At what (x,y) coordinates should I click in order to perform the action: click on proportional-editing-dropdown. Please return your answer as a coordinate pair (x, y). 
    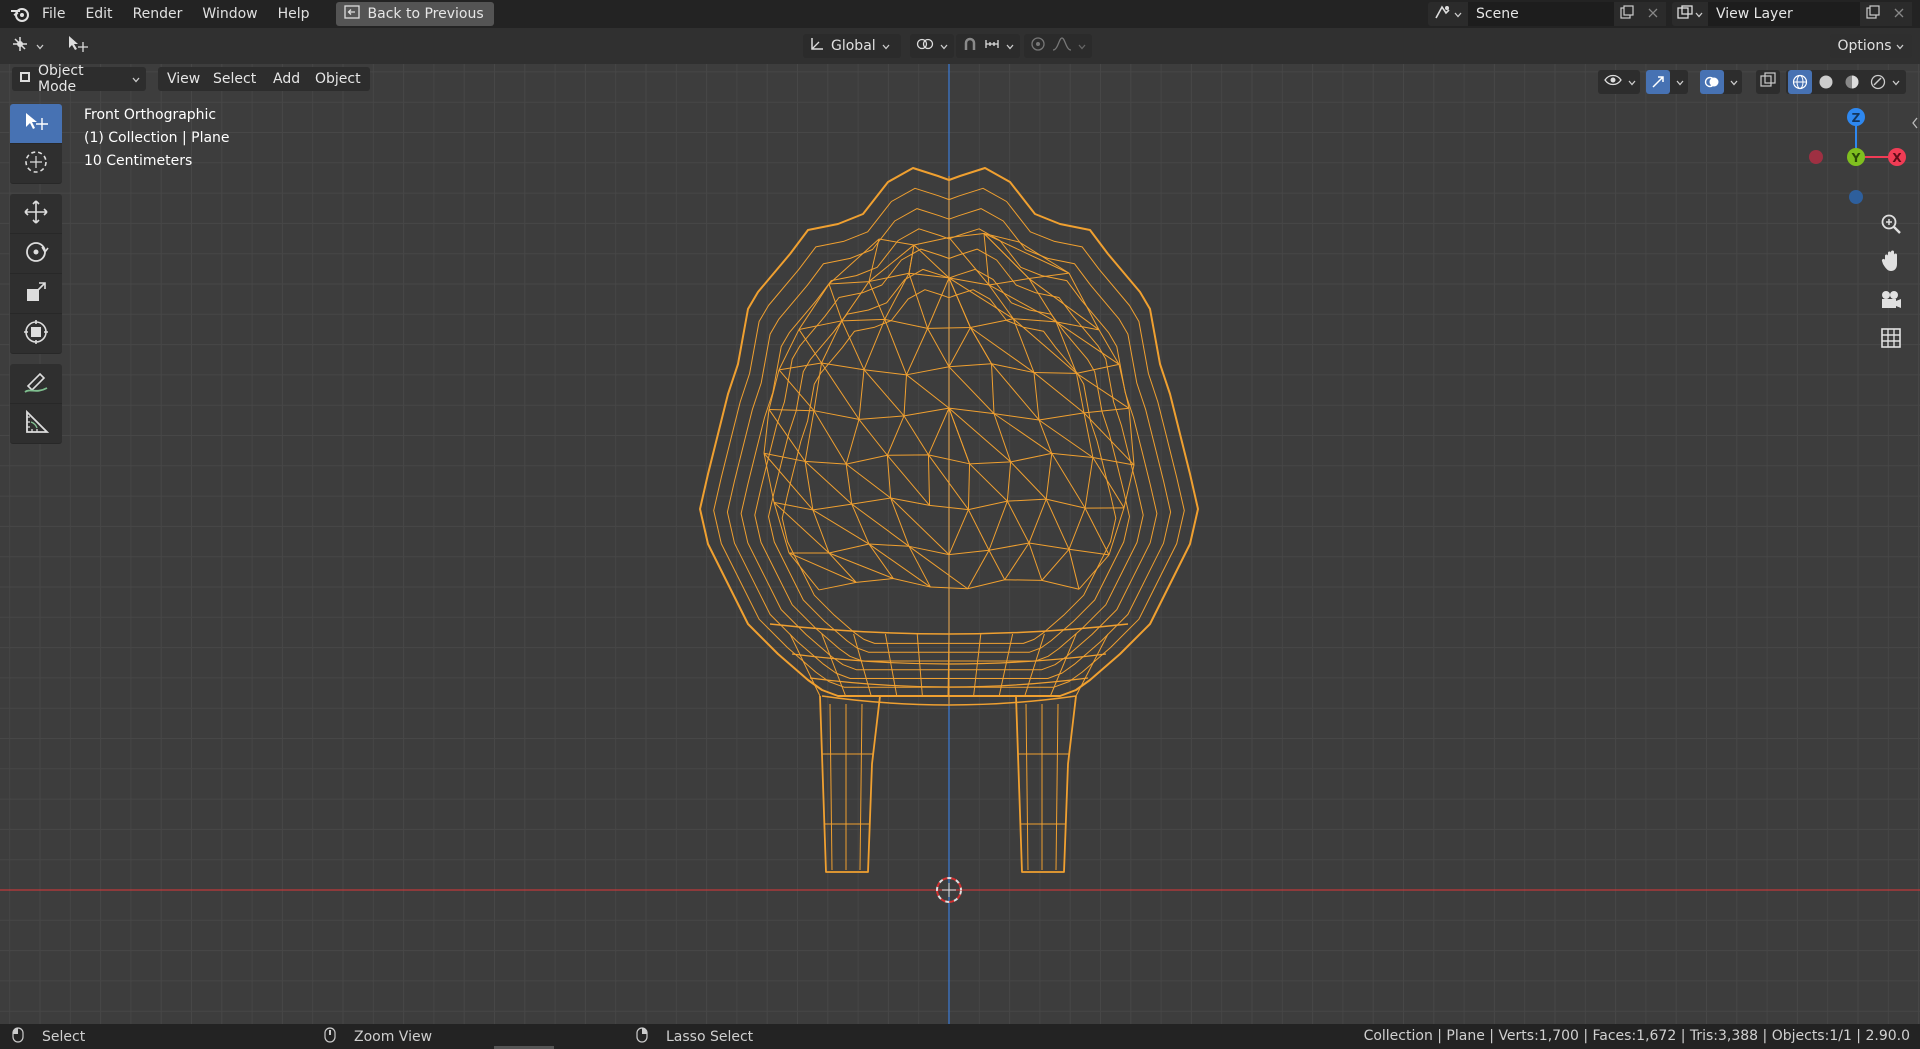
    Looking at the image, I should click on (1058, 46).